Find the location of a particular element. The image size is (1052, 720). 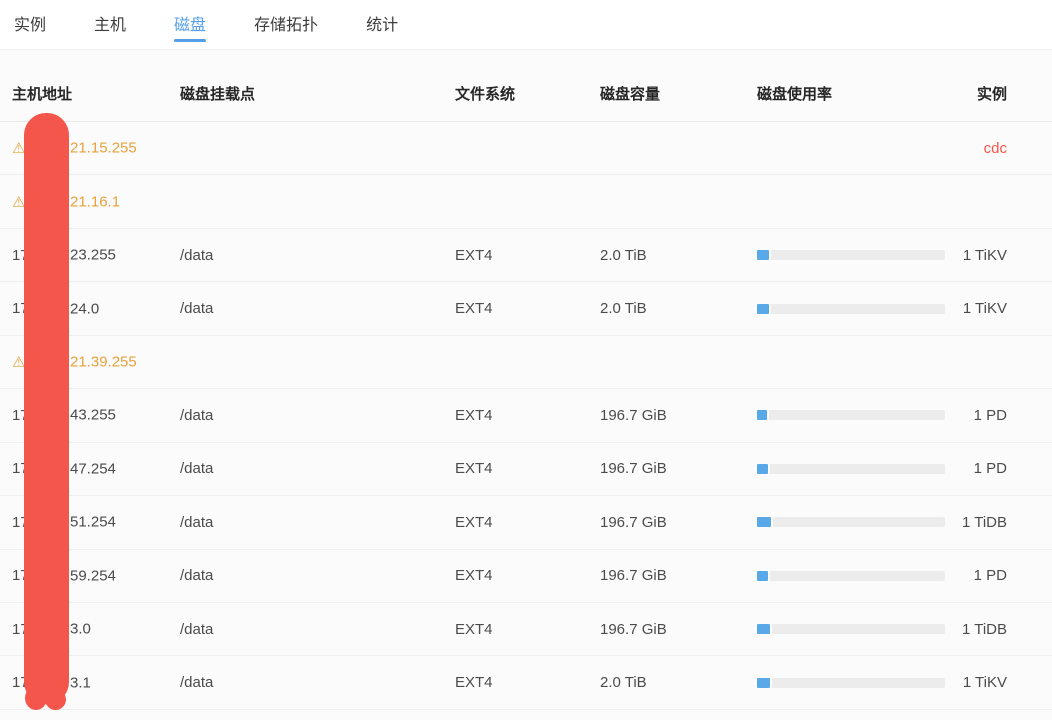

table-row: ⚠ 21.15.255 cdc is located at coordinates (526, 149).